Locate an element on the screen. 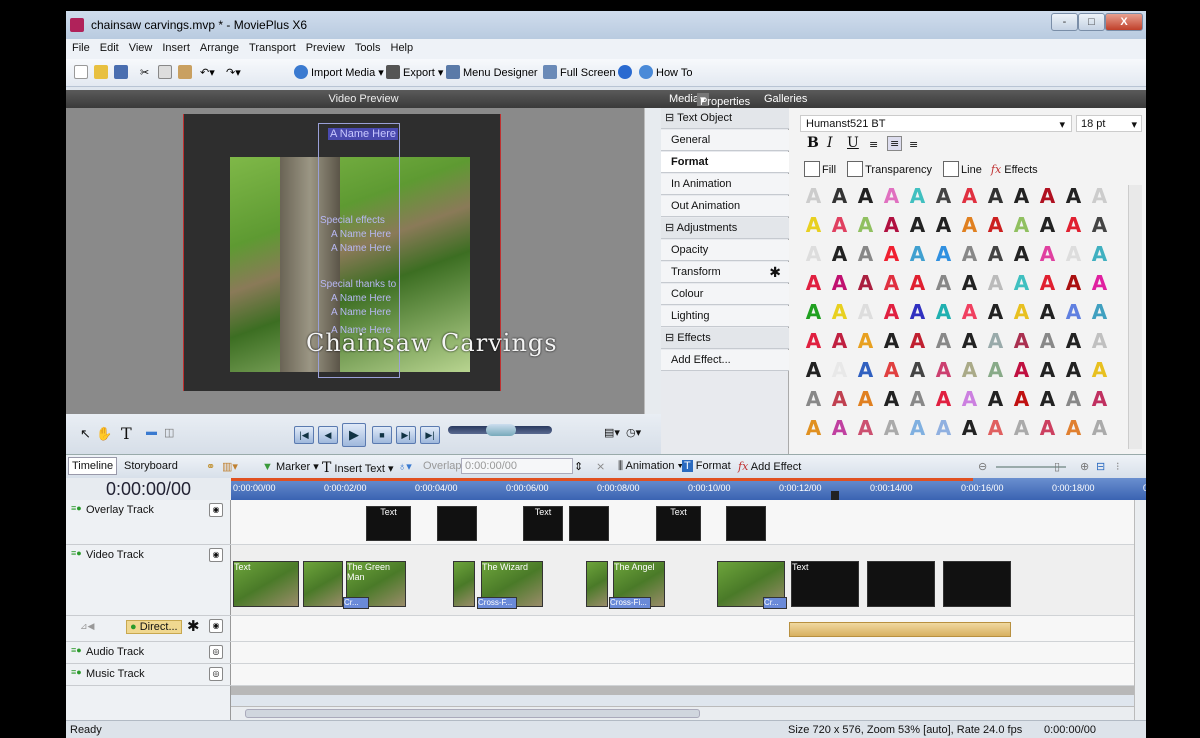 The image size is (1200, 738). open-icon is located at coordinates (102, 73).